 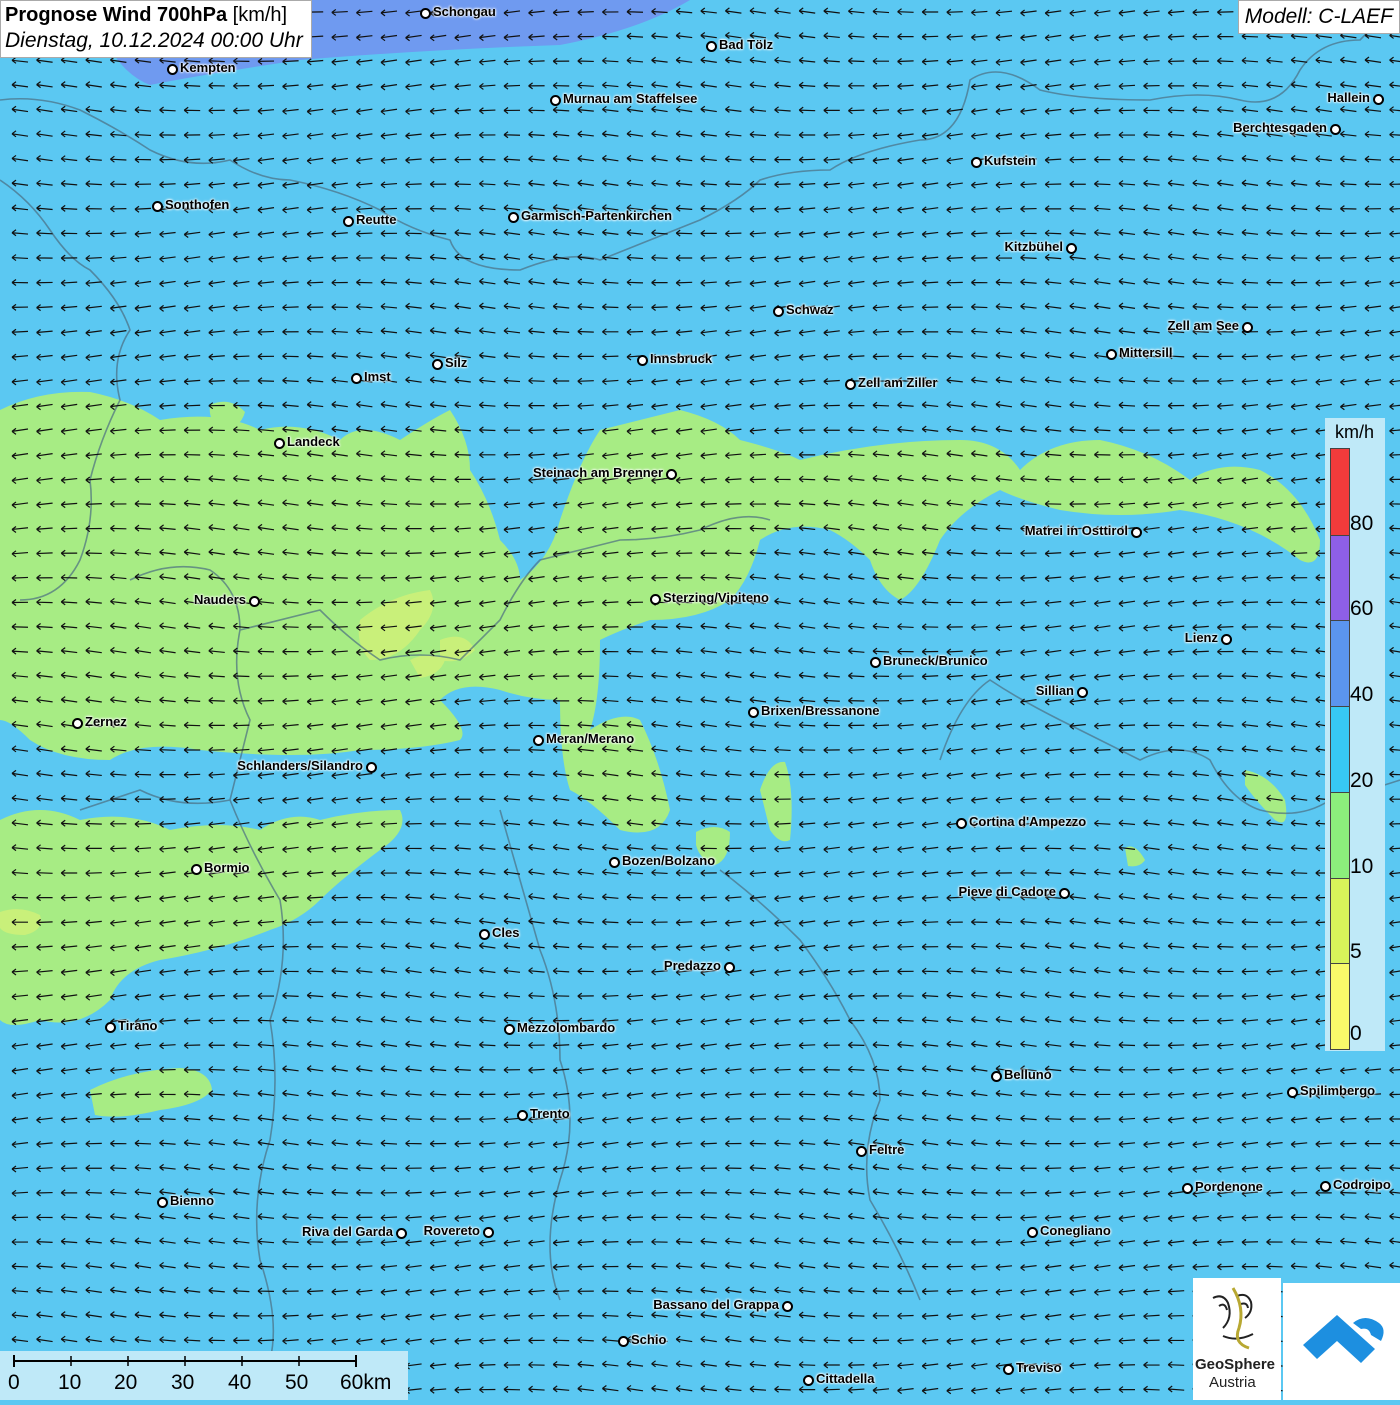 What do you see at coordinates (716, 597) in the screenshot?
I see `city-name: Sterzing/Vipiteno` at bounding box center [716, 597].